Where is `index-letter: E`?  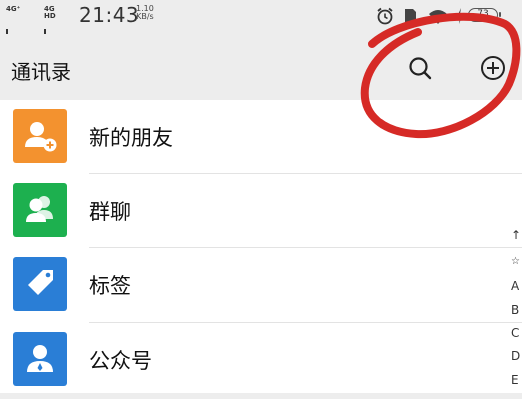 index-letter: E is located at coordinates (515, 380).